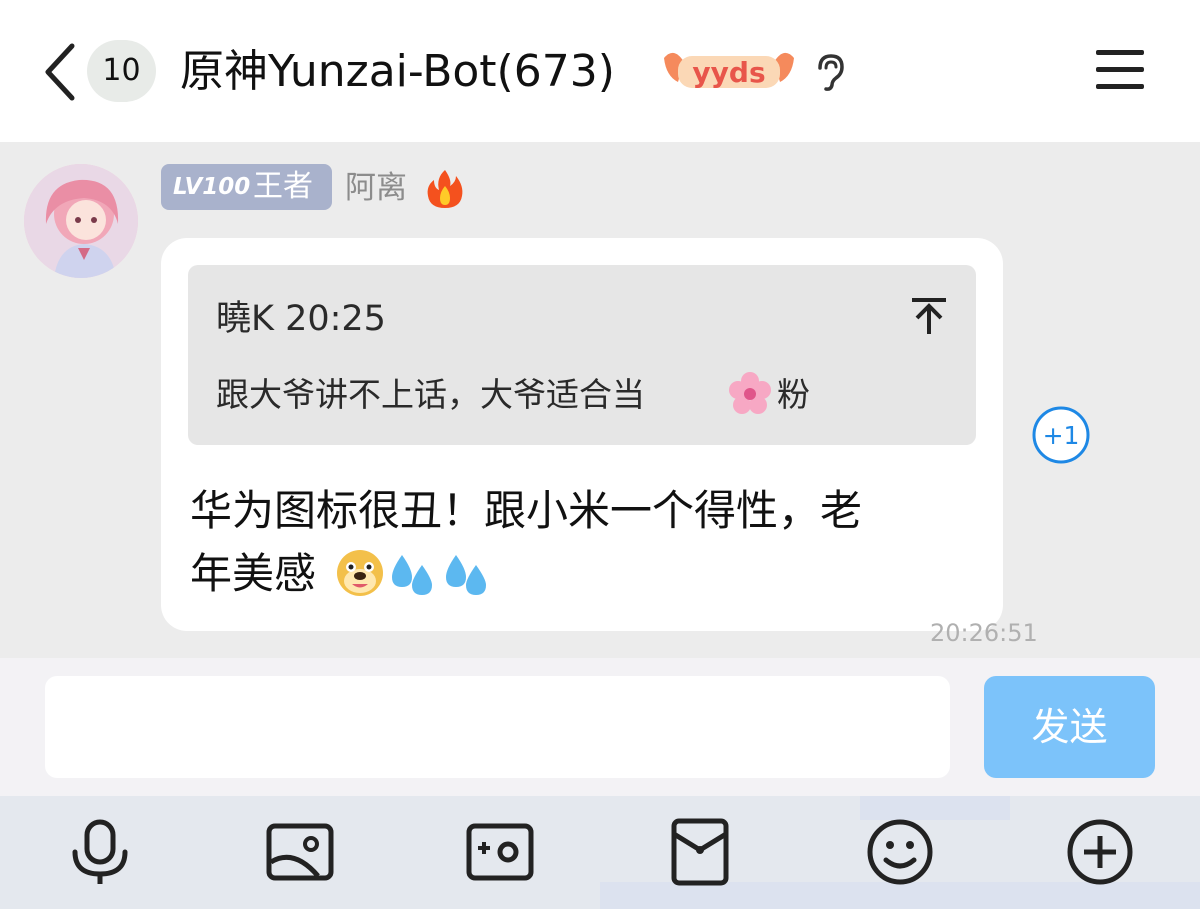  I want to click on quote-text-part1: 跟大爷讲不上话，大爷适合当, so click(430, 394).